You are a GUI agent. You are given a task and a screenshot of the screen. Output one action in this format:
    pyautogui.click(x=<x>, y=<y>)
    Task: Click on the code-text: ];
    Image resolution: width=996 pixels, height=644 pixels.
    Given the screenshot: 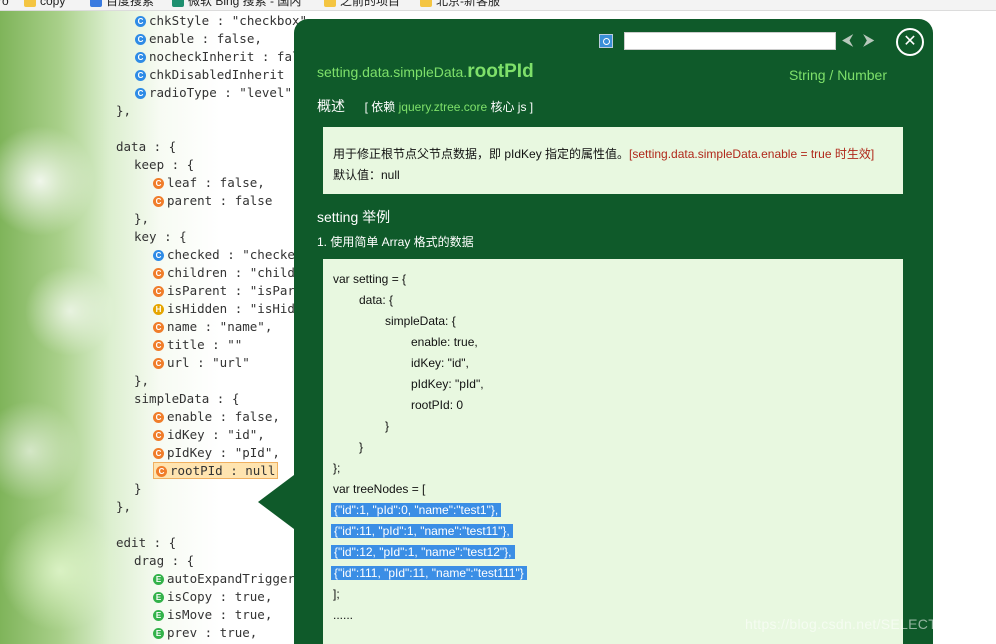 What is the action you would take?
    pyautogui.click(x=336, y=594)
    